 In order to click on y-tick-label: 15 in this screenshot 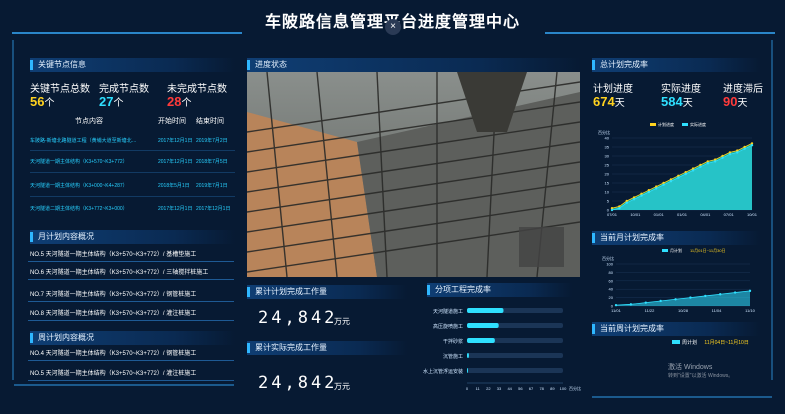, I will do `click(607, 183)`.